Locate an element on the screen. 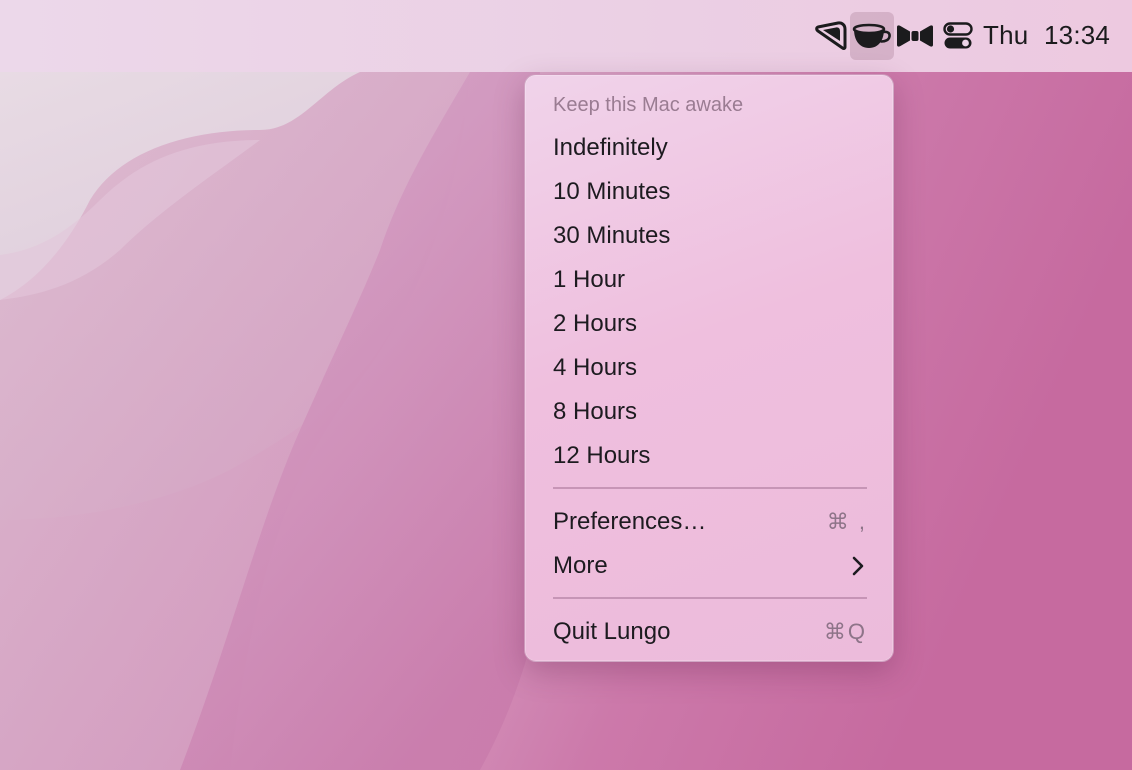  menu-item-30-minutes: 30 Minutes is located at coordinates (710, 236).